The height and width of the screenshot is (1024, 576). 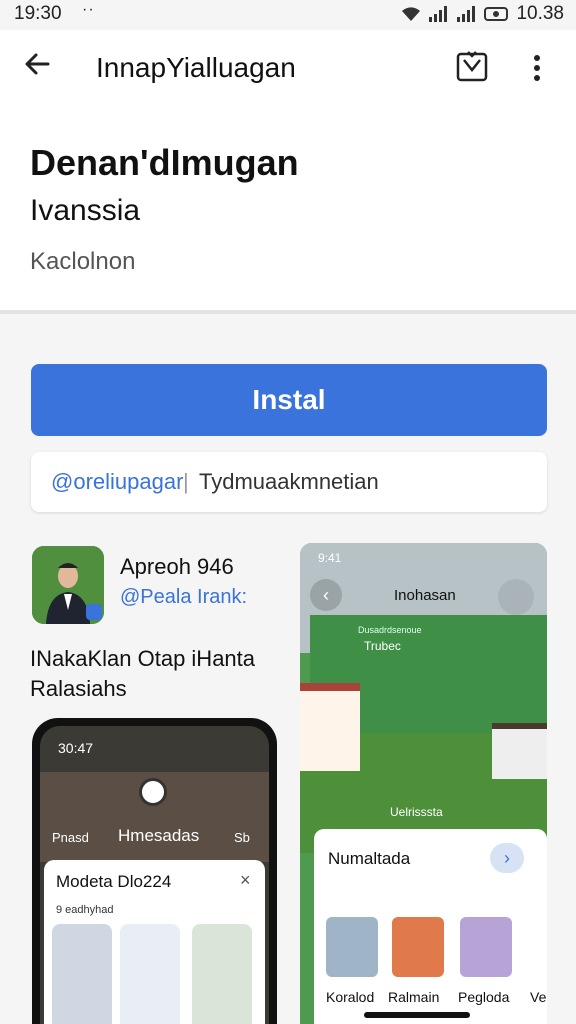 I want to click on status-dots: ··, so click(x=88, y=9).